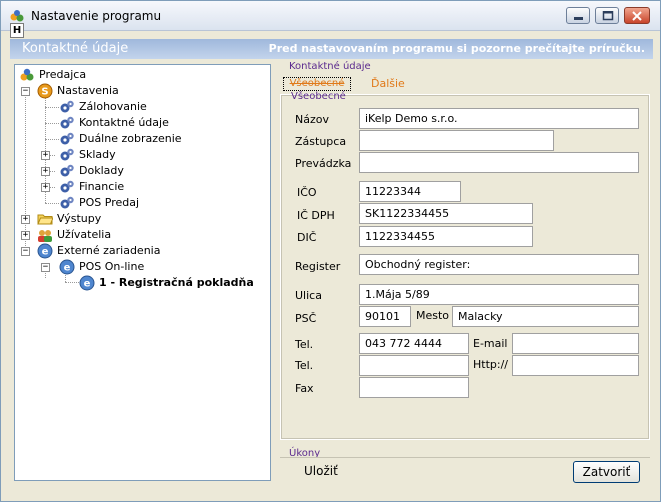 This screenshot has height=502, width=661. Describe the element at coordinates (304, 344) in the screenshot. I see `label-tel1: Tel.` at that location.